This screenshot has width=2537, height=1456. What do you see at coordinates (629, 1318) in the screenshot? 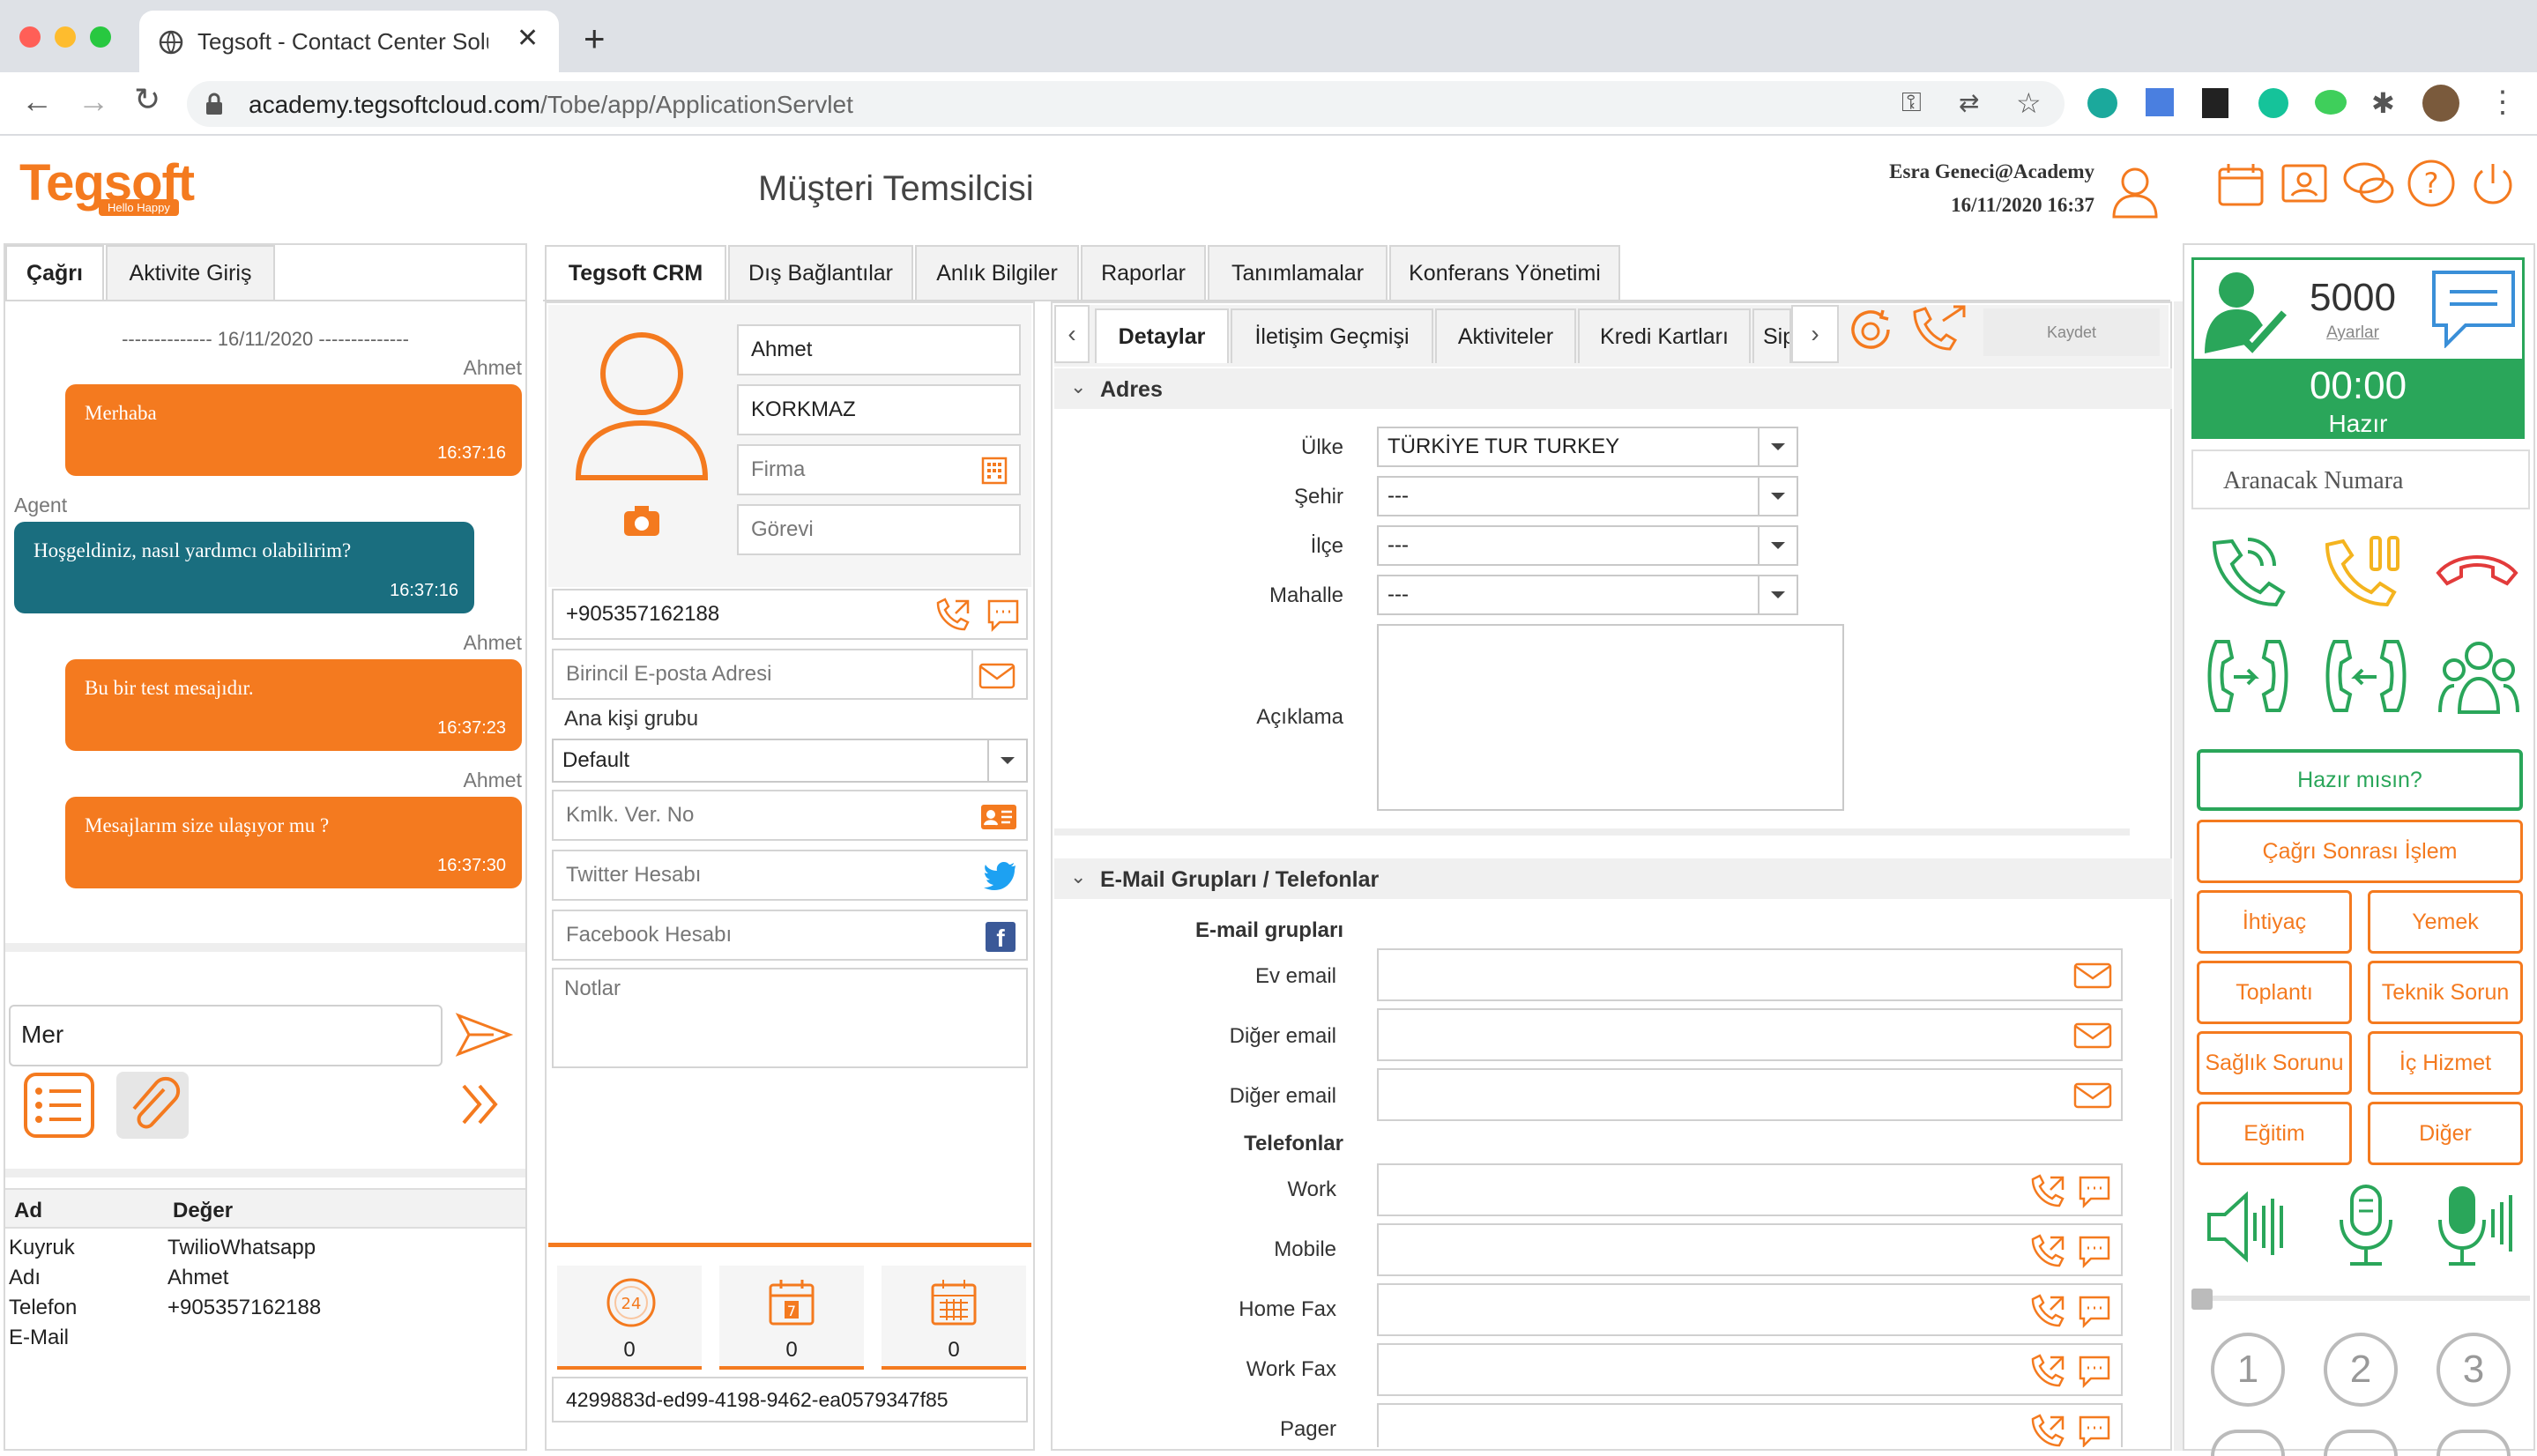
I see `counter-24h: 24 0` at bounding box center [629, 1318].